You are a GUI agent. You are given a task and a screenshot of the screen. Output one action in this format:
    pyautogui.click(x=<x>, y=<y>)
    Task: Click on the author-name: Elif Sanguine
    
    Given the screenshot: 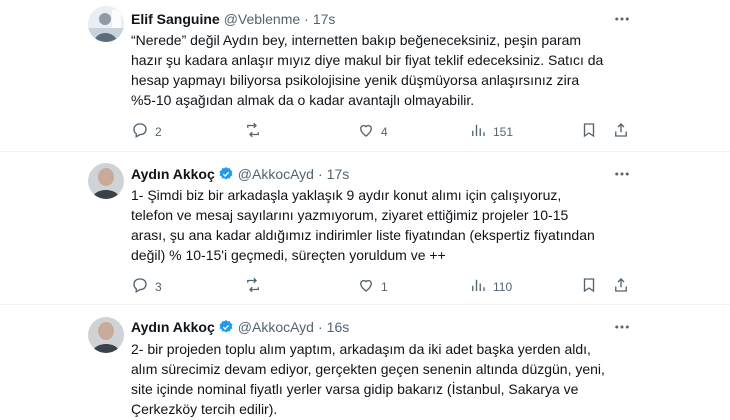 What is the action you would take?
    pyautogui.click(x=175, y=19)
    